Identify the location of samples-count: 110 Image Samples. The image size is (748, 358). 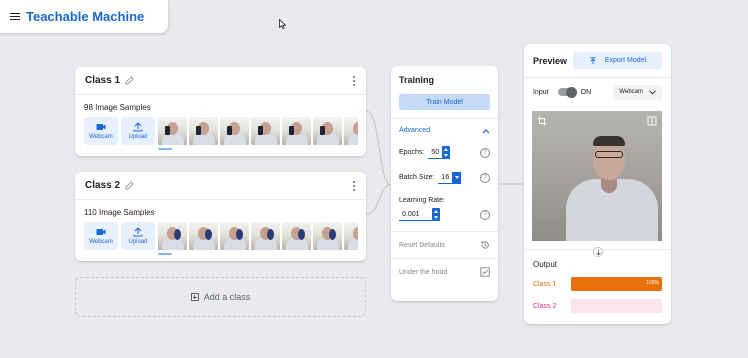
(119, 212).